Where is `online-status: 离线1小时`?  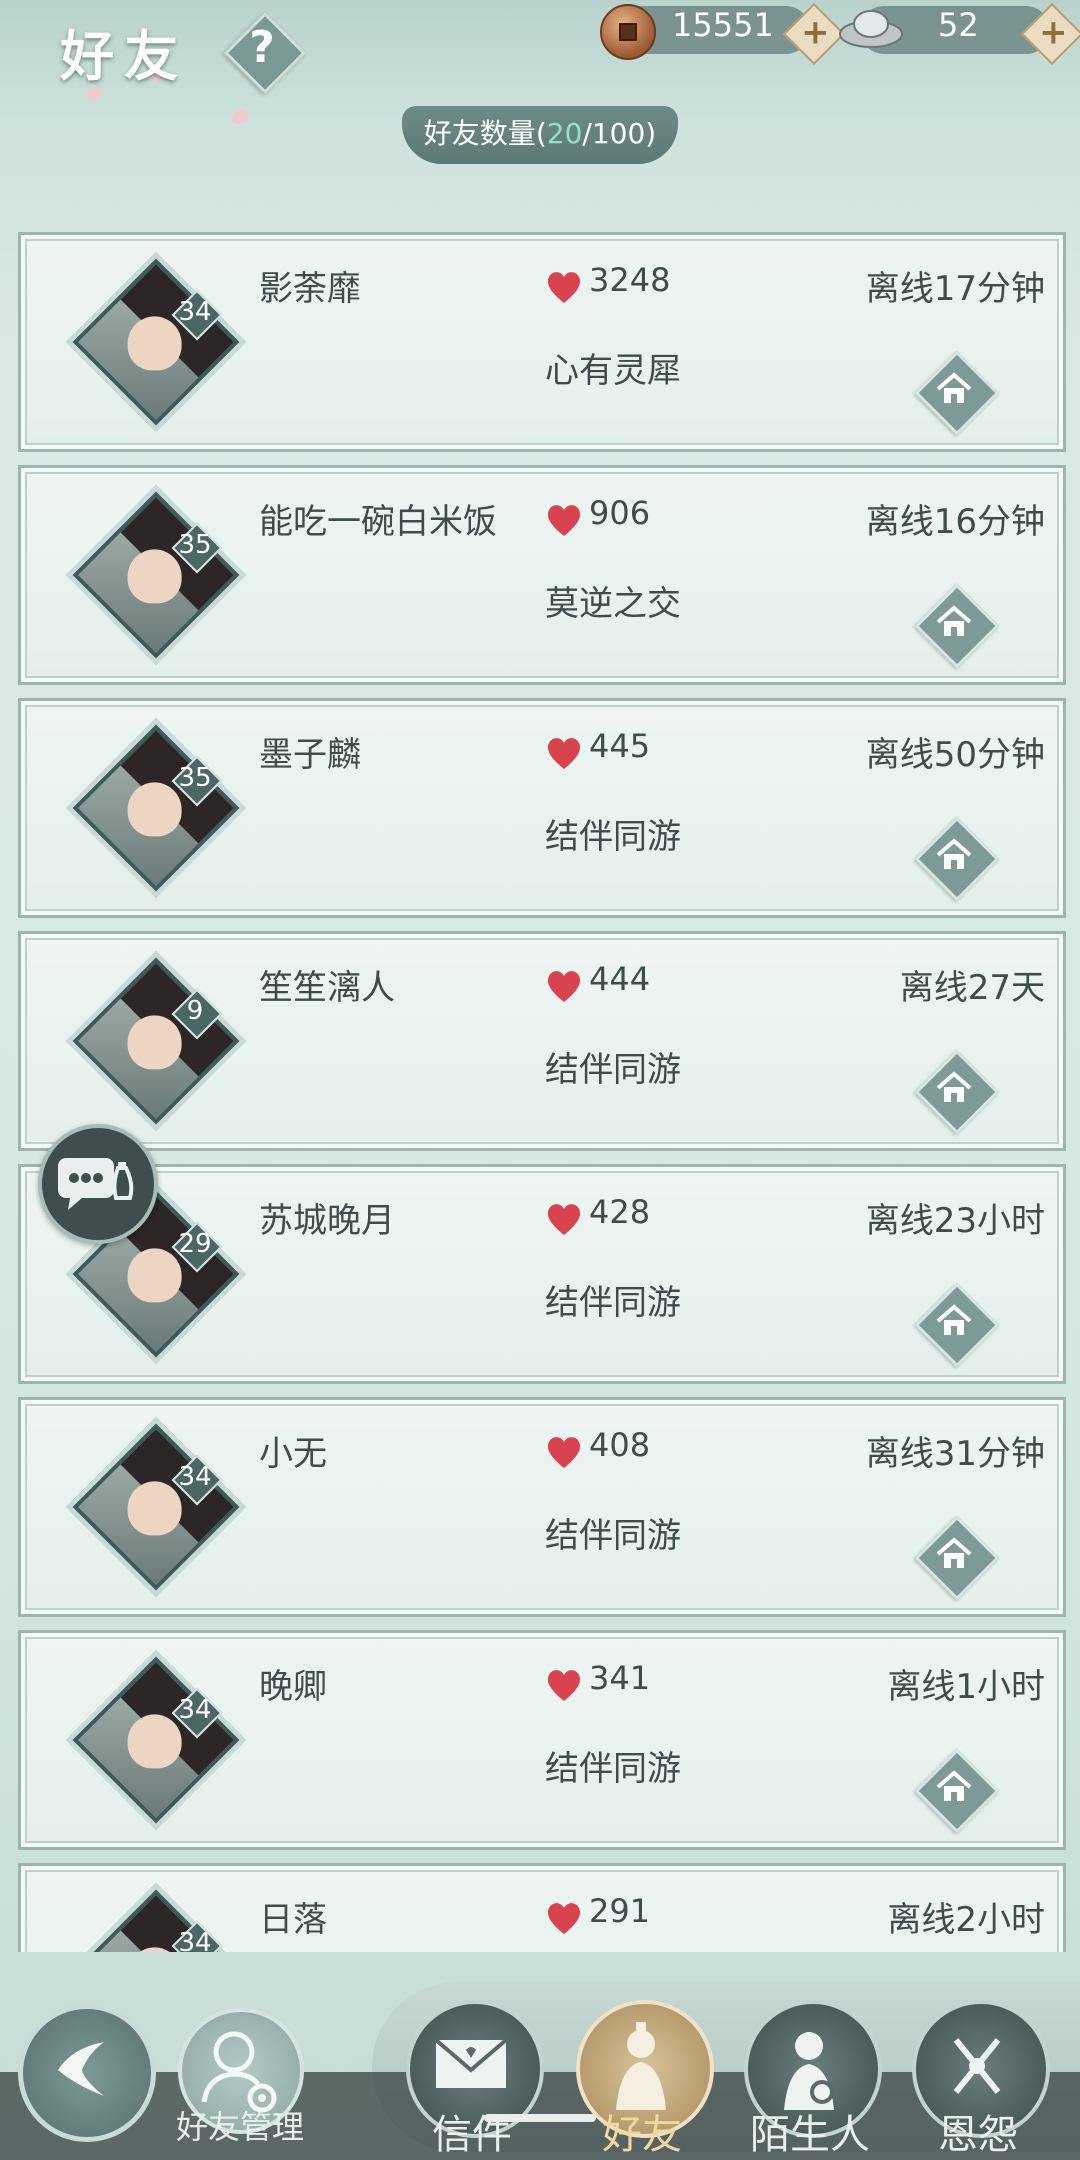
online-status: 离线1小时 is located at coordinates (966, 1687).